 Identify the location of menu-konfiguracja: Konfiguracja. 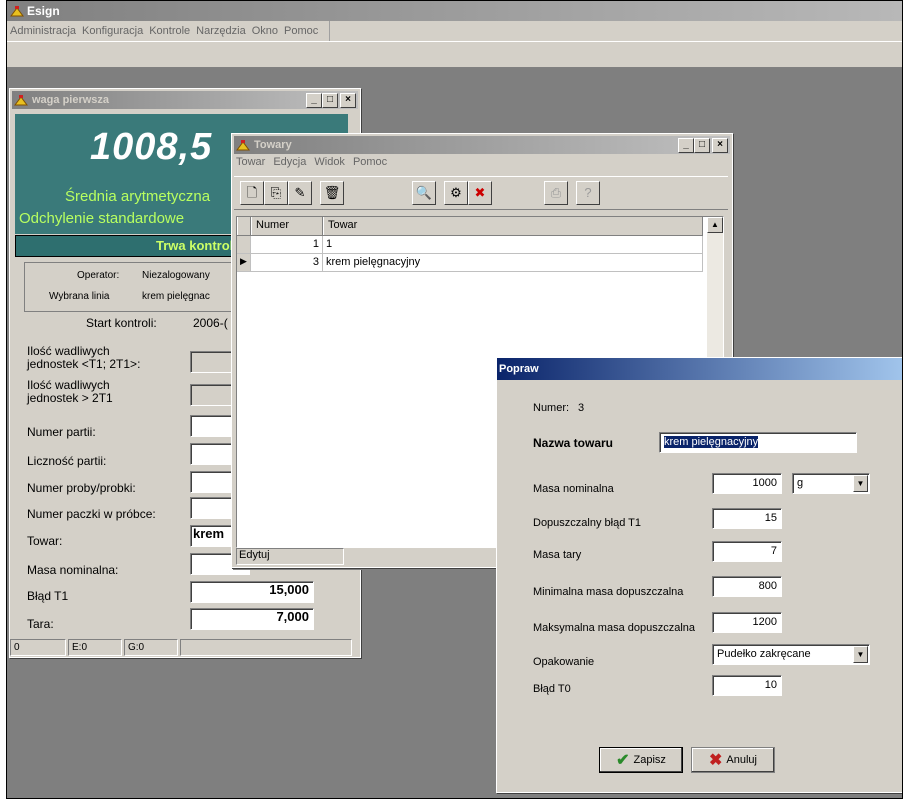
(112, 31).